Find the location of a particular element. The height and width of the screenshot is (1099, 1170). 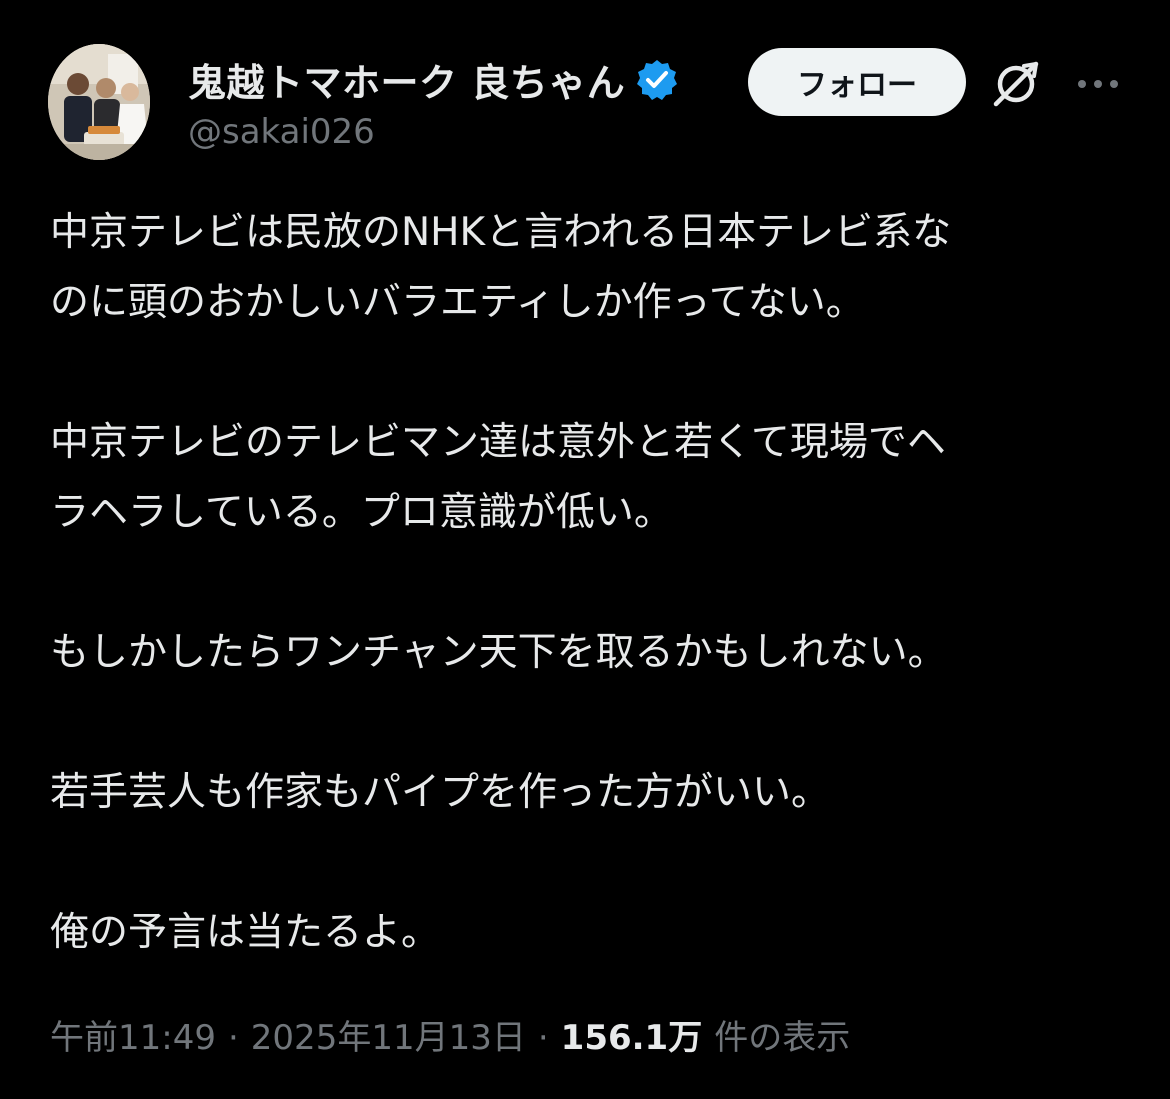

views-count: 156.1万 is located at coordinates (632, 1034).